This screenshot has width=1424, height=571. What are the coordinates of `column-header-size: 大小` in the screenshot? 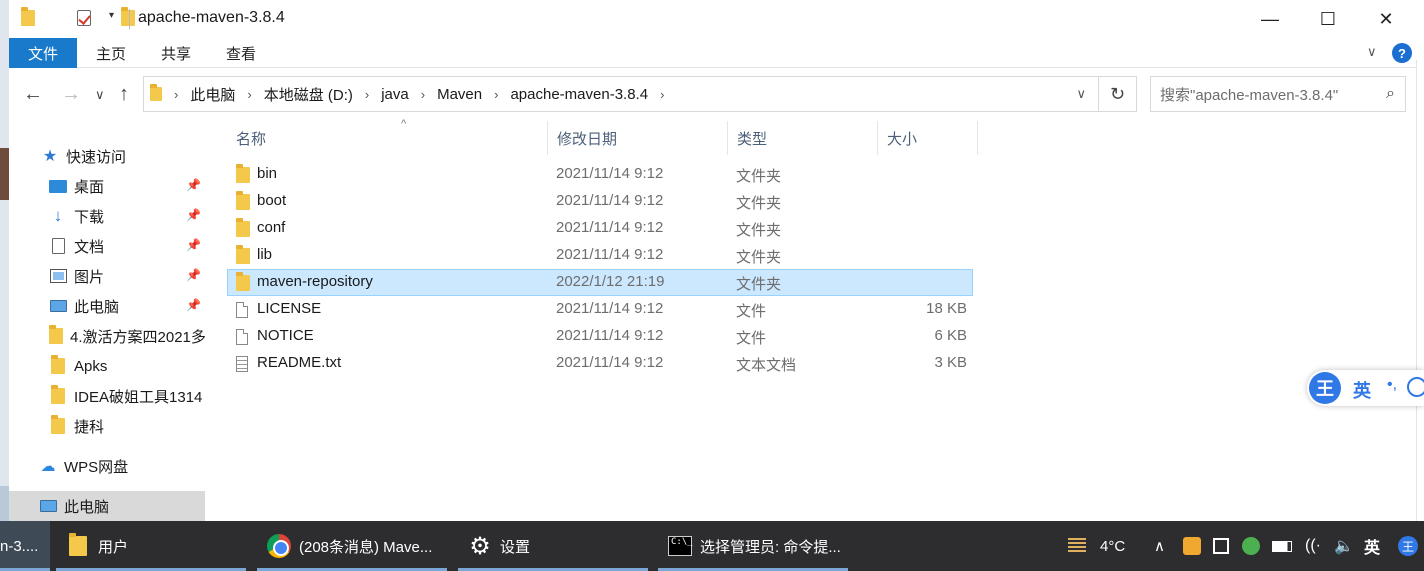 It's located at (928, 138).